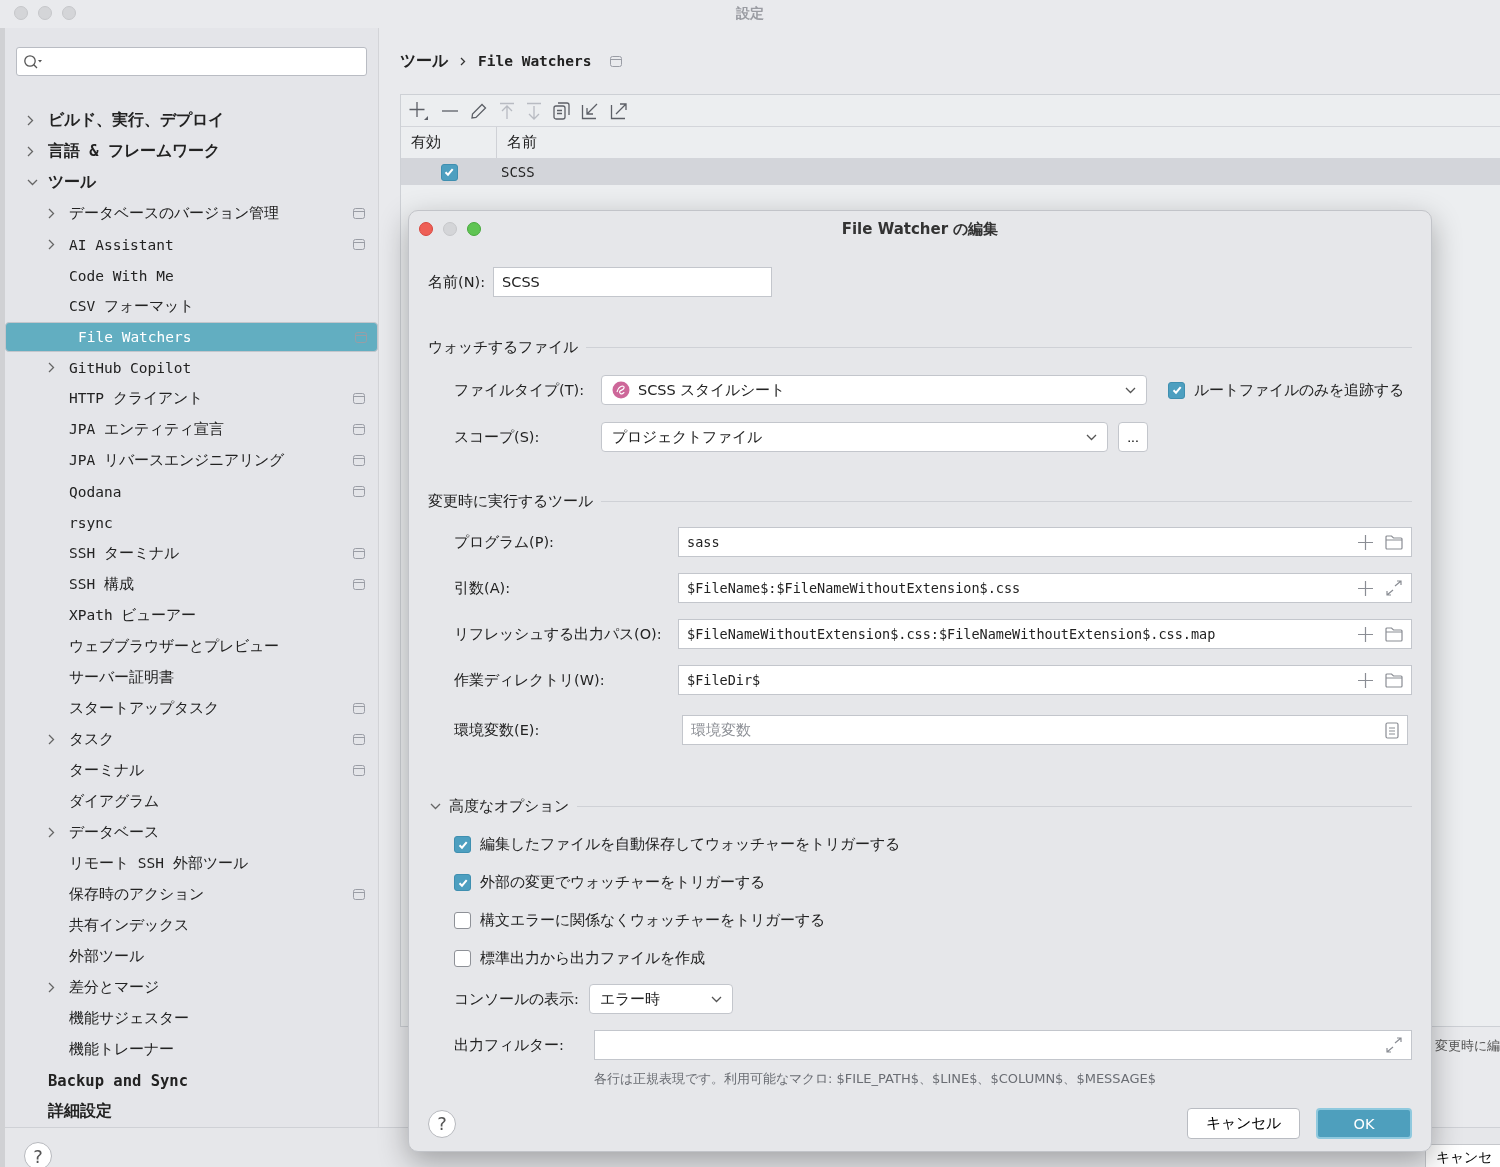  What do you see at coordinates (1467, 1046) in the screenshot?
I see `description-text: 変更時に編` at bounding box center [1467, 1046].